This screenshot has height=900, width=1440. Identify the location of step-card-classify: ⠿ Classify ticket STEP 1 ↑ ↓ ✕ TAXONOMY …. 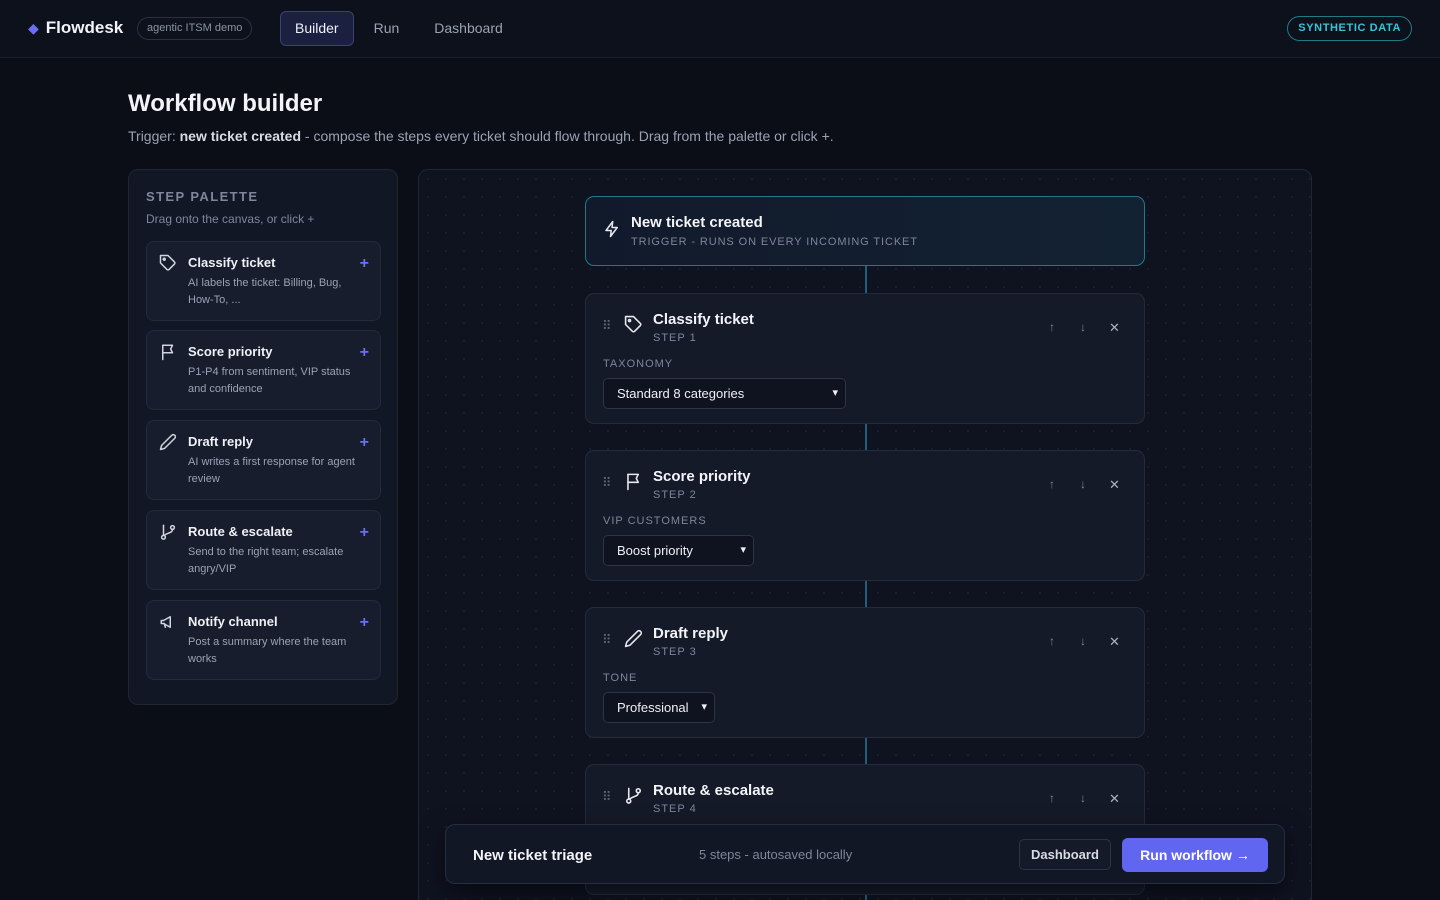
(865, 358).